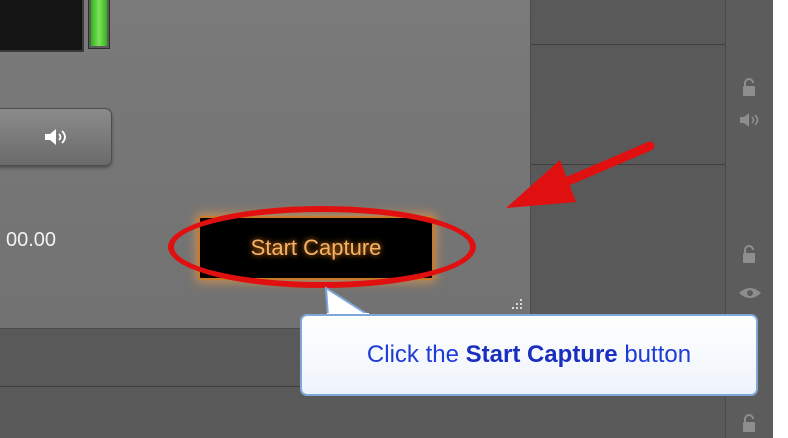  I want to click on camera-preview, so click(42, 26).